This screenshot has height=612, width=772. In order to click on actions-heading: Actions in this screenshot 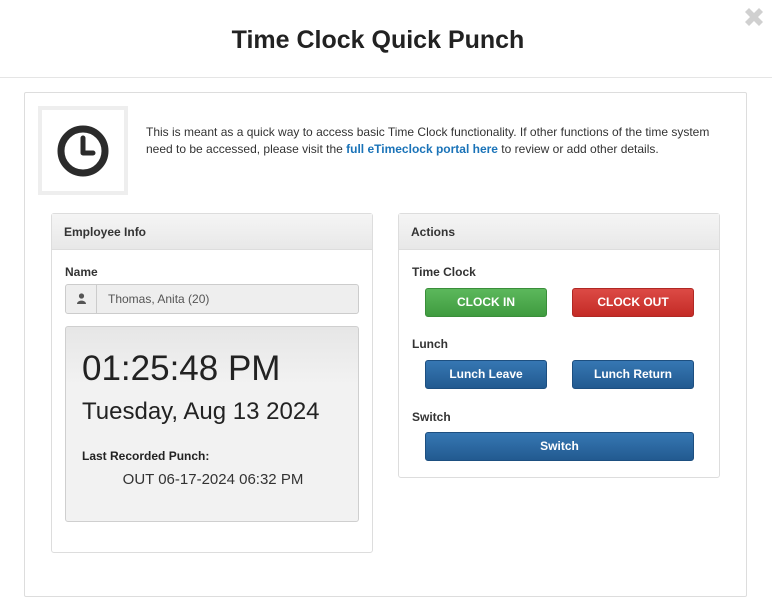, I will do `click(559, 232)`.